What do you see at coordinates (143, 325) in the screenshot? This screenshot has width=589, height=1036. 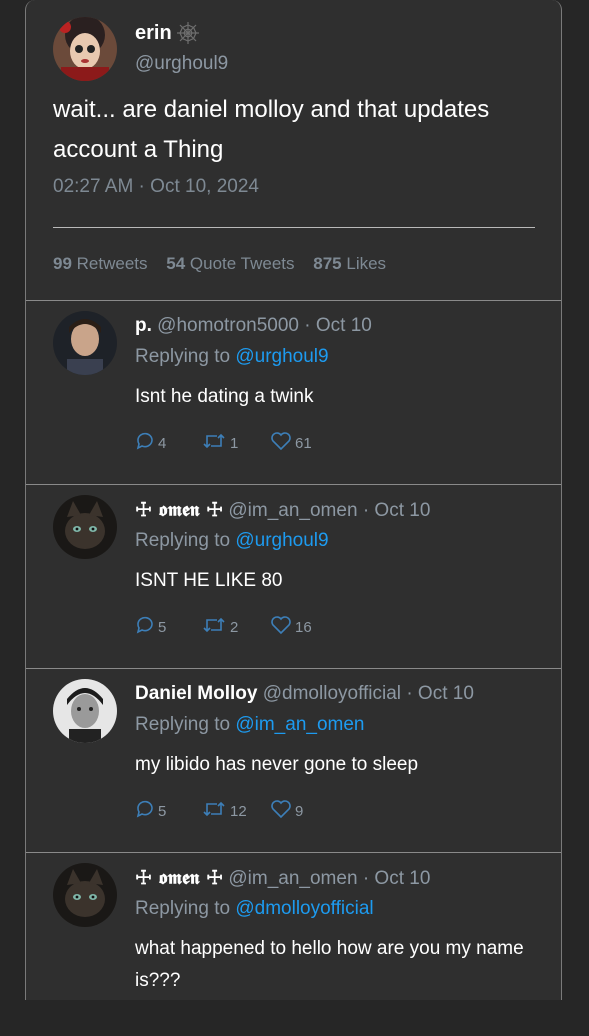 I see `reply-author-name: p.` at bounding box center [143, 325].